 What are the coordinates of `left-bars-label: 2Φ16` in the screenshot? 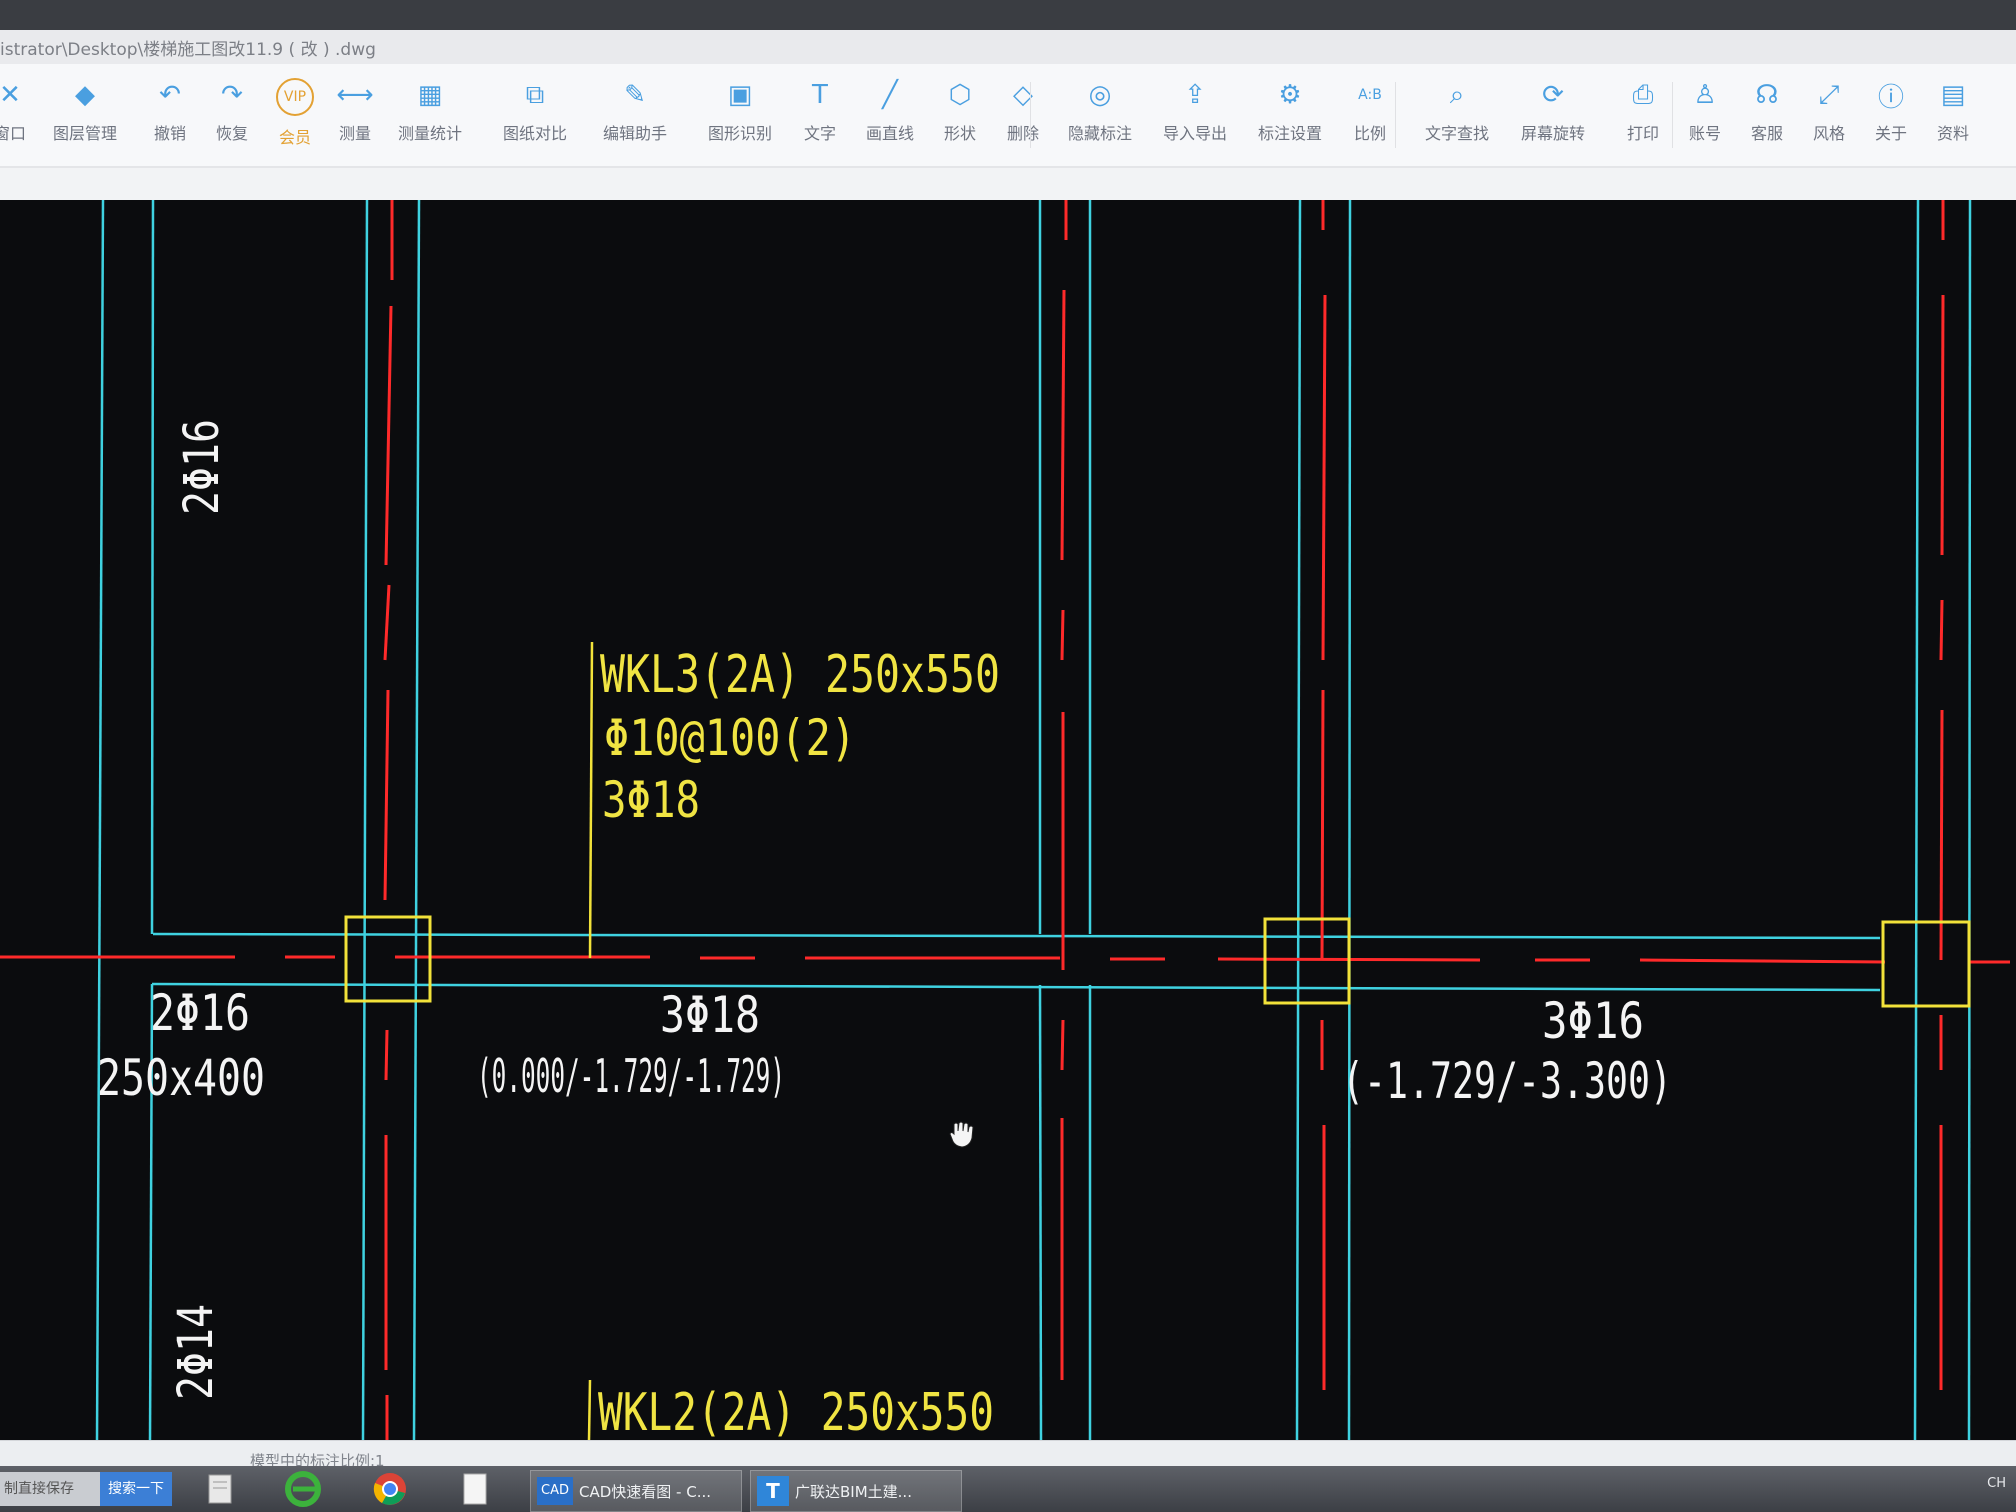 It's located at (200, 1013).